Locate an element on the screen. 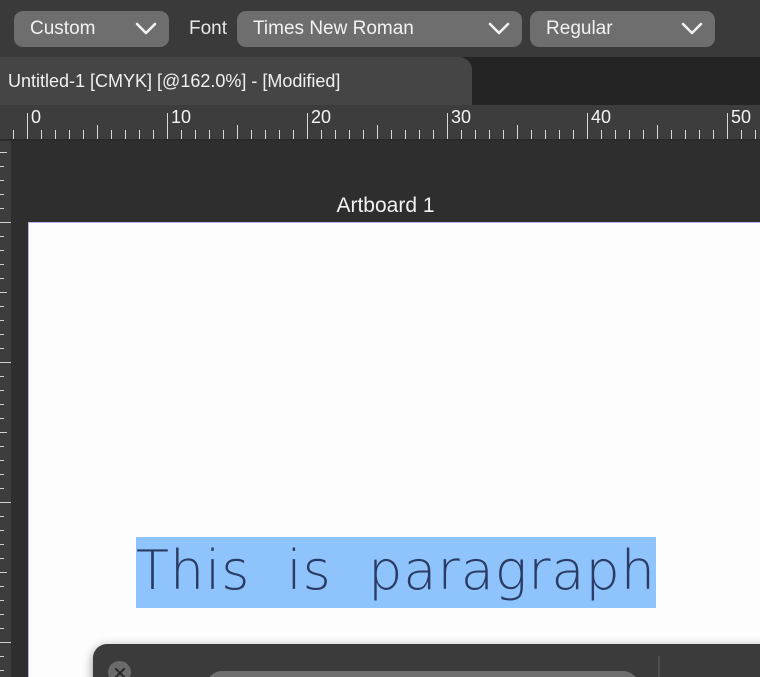 The width and height of the screenshot is (760, 677). preset-dropdown-value: Custom is located at coordinates (63, 28).